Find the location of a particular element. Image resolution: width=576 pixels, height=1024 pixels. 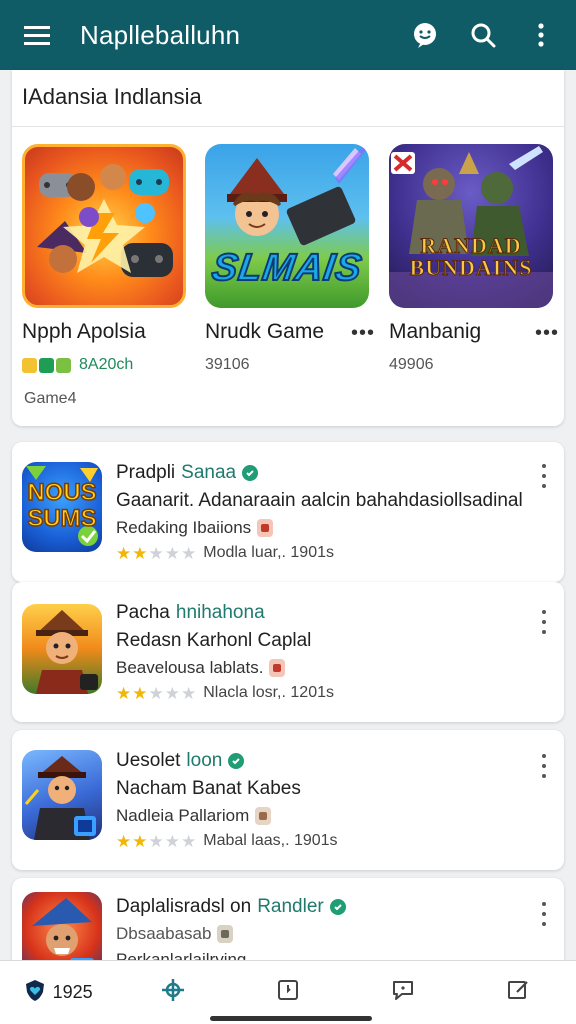

app-name: Pacha is located at coordinates (143, 612).